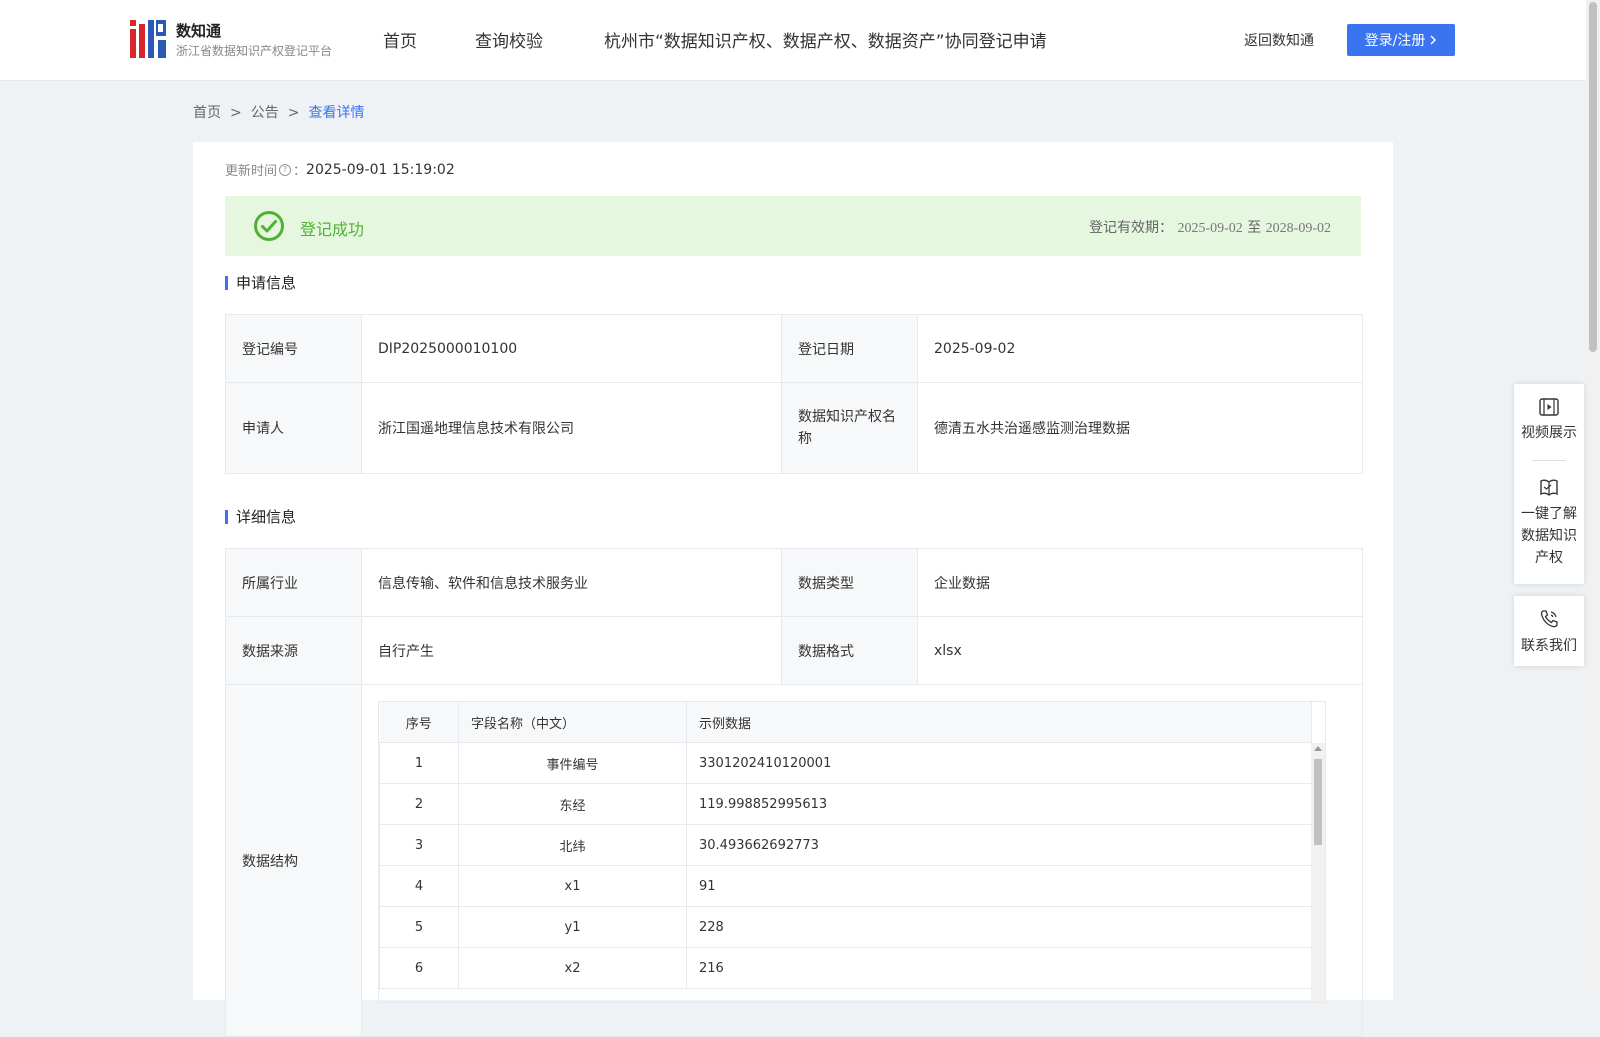  I want to click on login-register-label: 登录/注册, so click(1395, 41).